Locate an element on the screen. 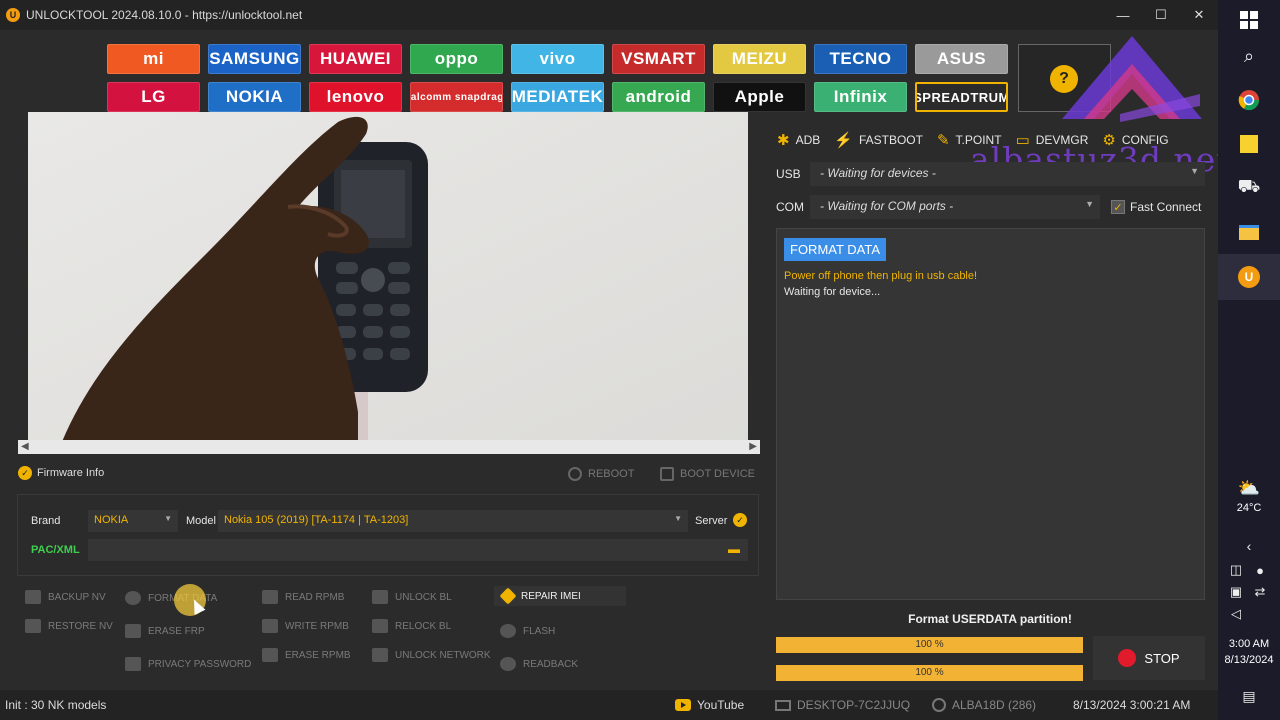 Image resolution: width=1280 pixels, height=720 pixels. erase-rpmb-label: ERASE RPMB is located at coordinates (318, 655).